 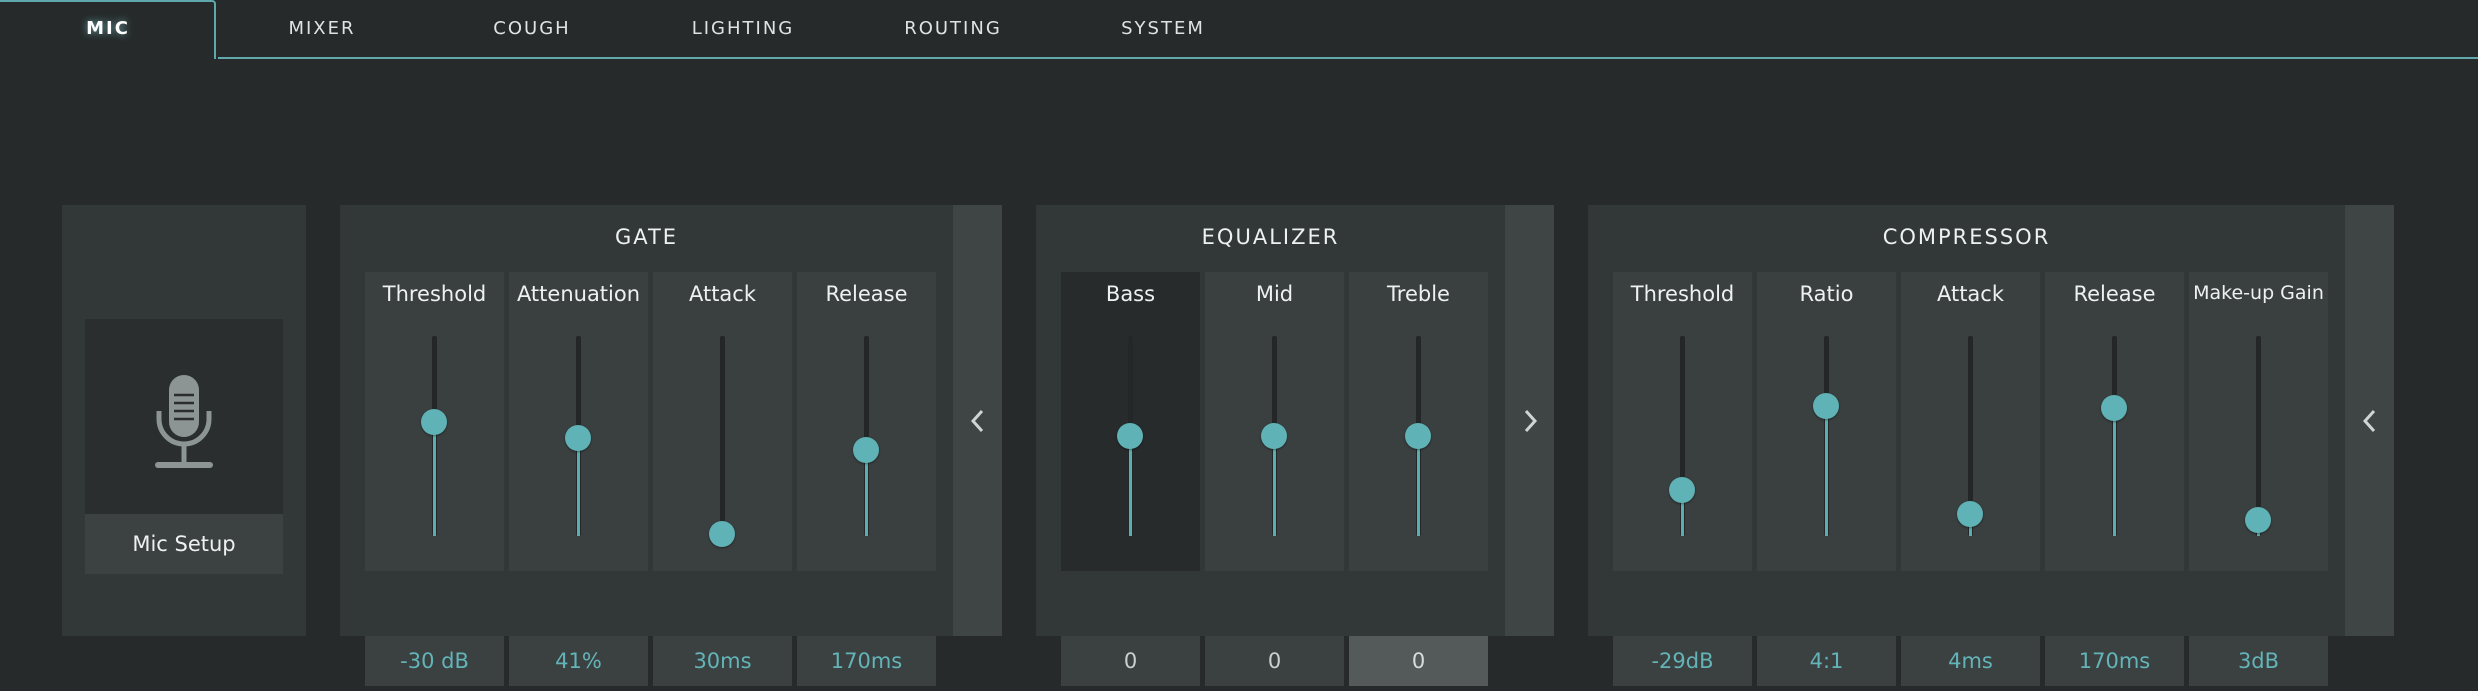 I want to click on comp-attack-value: 4ms, so click(x=1970, y=661).